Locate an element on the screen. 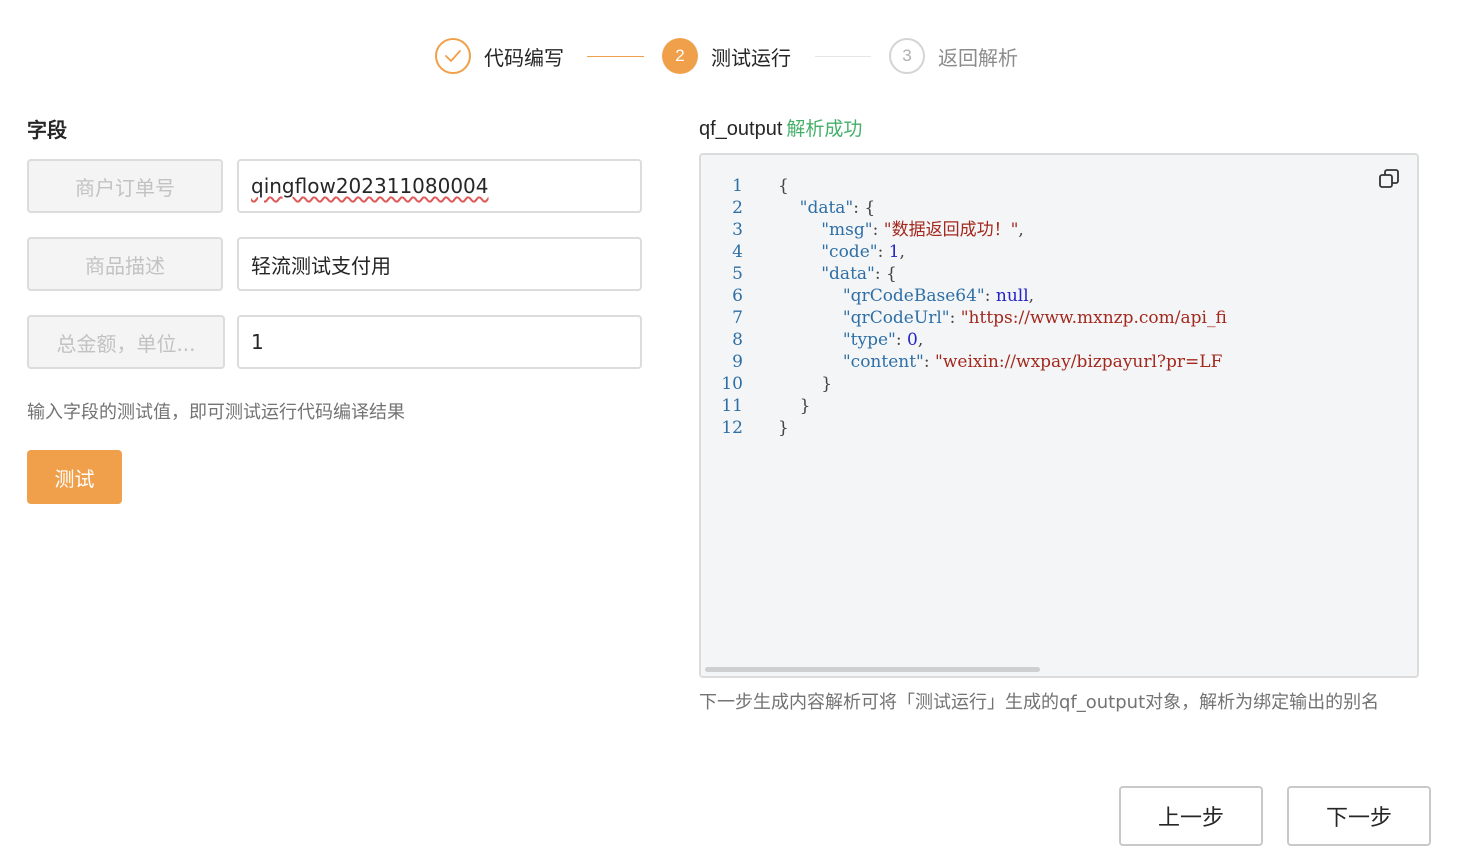 The width and height of the screenshot is (1472, 854). description-input: 轻流测试支付用 is located at coordinates (439, 264).